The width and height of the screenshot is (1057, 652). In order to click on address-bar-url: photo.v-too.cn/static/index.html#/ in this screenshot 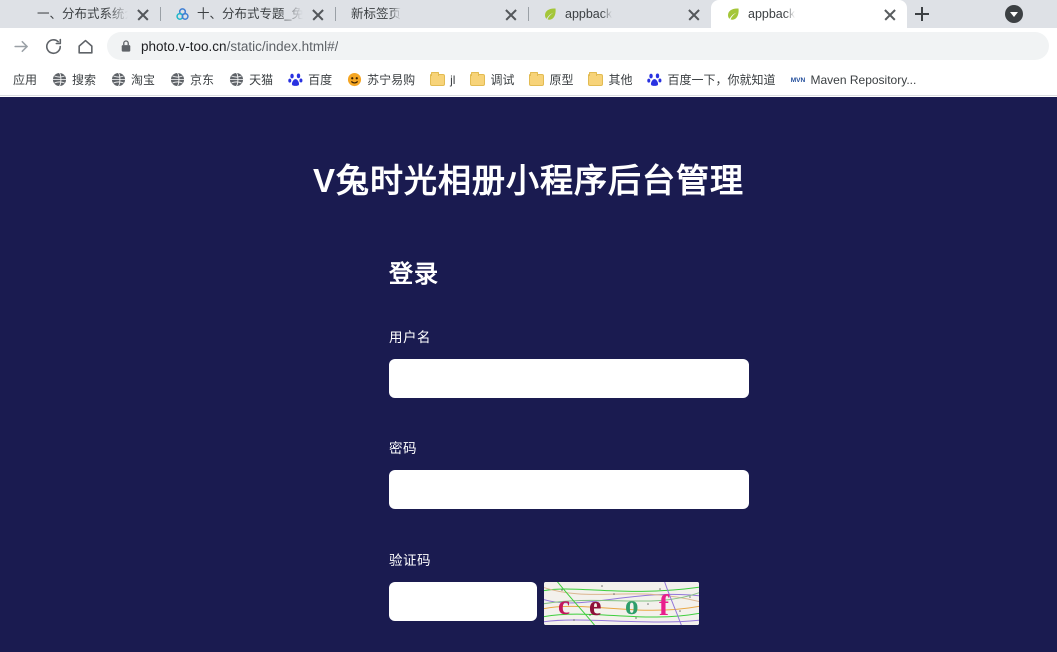, I will do `click(239, 46)`.